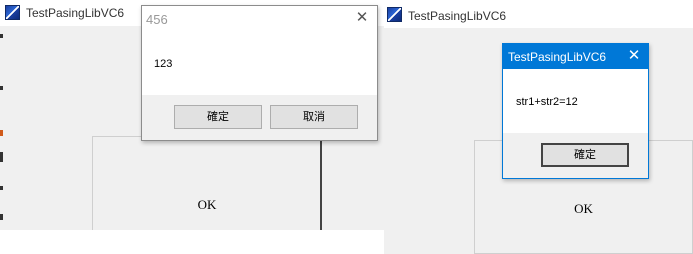  What do you see at coordinates (321, 185) in the screenshot?
I see `left-divider-line` at bounding box center [321, 185].